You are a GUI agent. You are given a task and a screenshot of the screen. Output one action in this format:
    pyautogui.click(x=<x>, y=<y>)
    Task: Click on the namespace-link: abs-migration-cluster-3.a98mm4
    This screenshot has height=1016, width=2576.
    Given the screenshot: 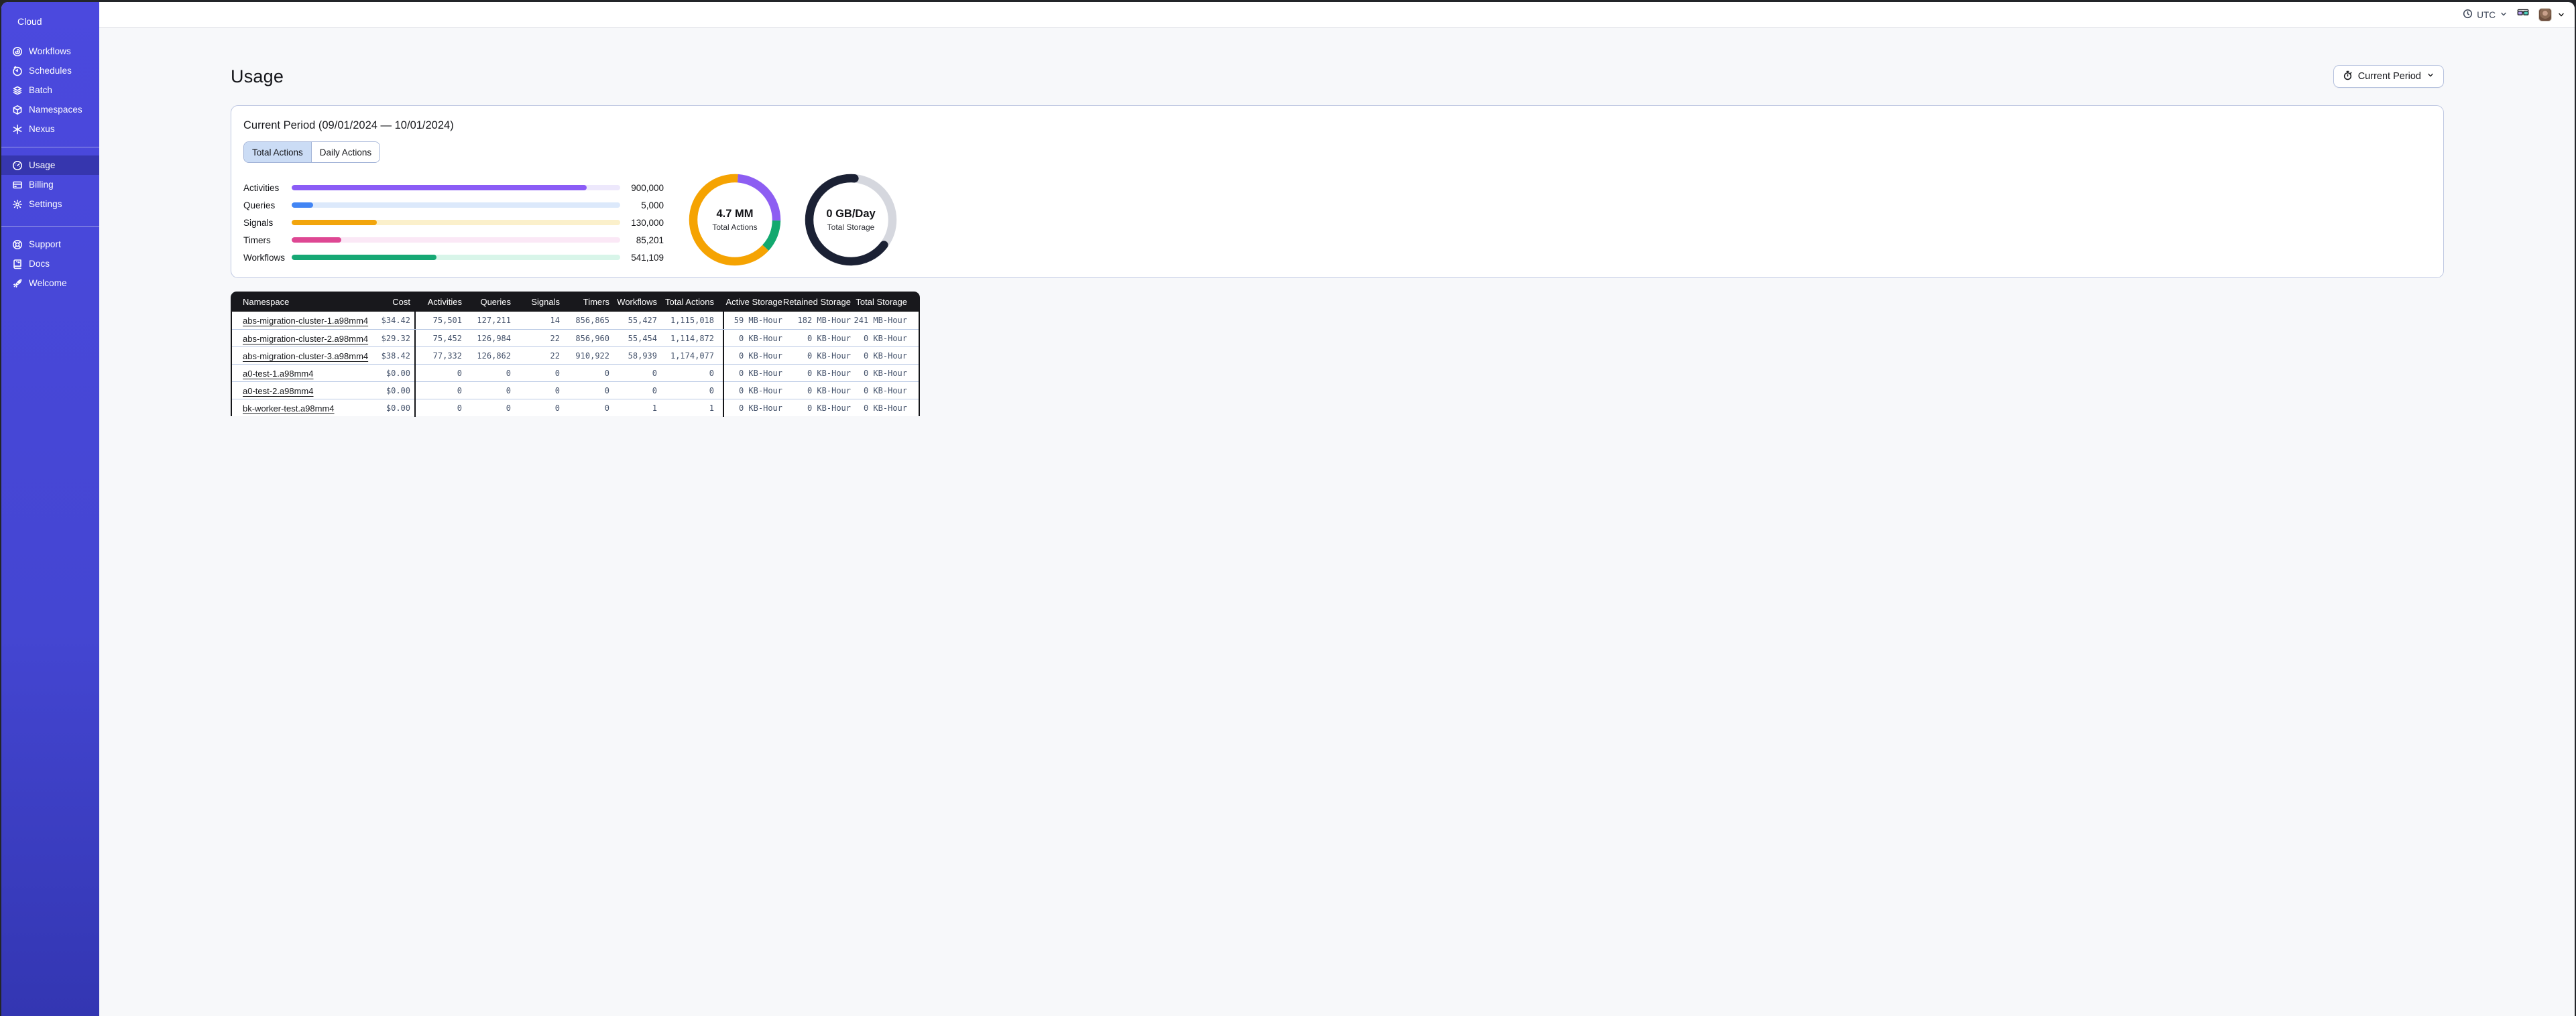 What is the action you would take?
    pyautogui.click(x=305, y=356)
    